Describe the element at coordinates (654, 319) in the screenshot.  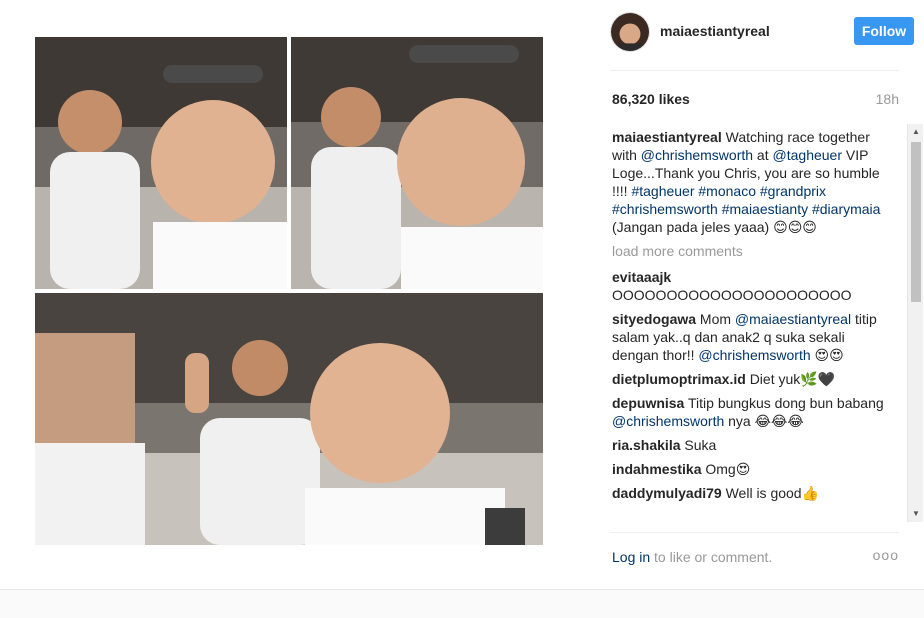
I see `comment-username: sityedogawa` at that location.